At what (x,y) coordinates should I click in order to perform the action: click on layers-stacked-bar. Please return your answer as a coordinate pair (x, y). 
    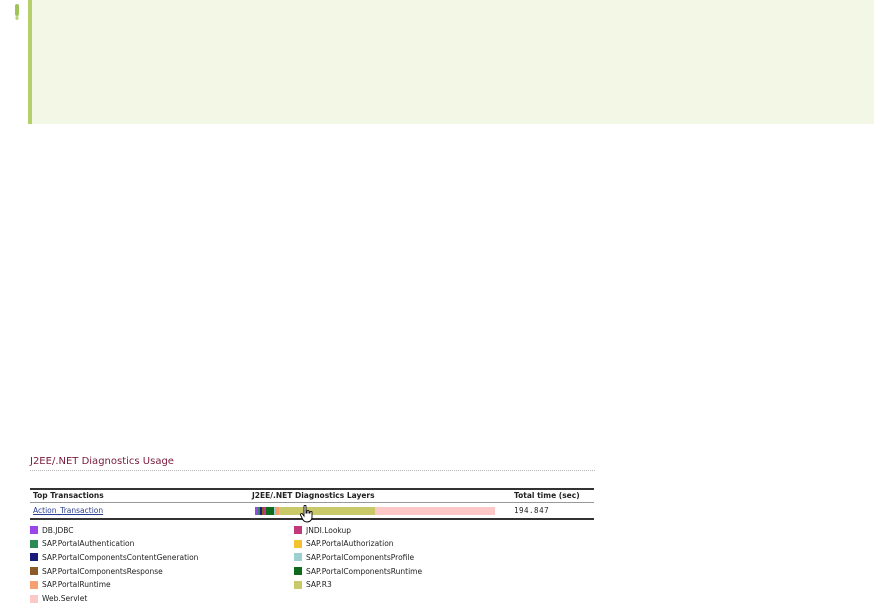
    Looking at the image, I should click on (375, 510).